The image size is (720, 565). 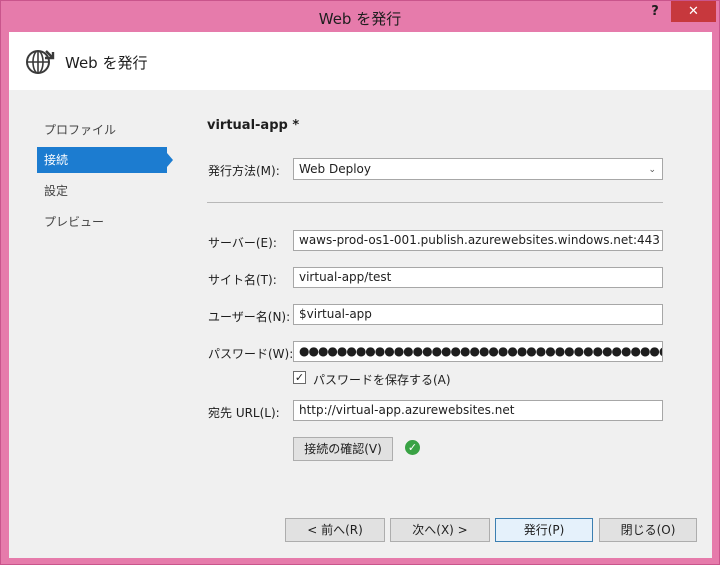 What do you see at coordinates (244, 171) in the screenshot?
I see `publish-method-label: 発行方法(M):` at bounding box center [244, 171].